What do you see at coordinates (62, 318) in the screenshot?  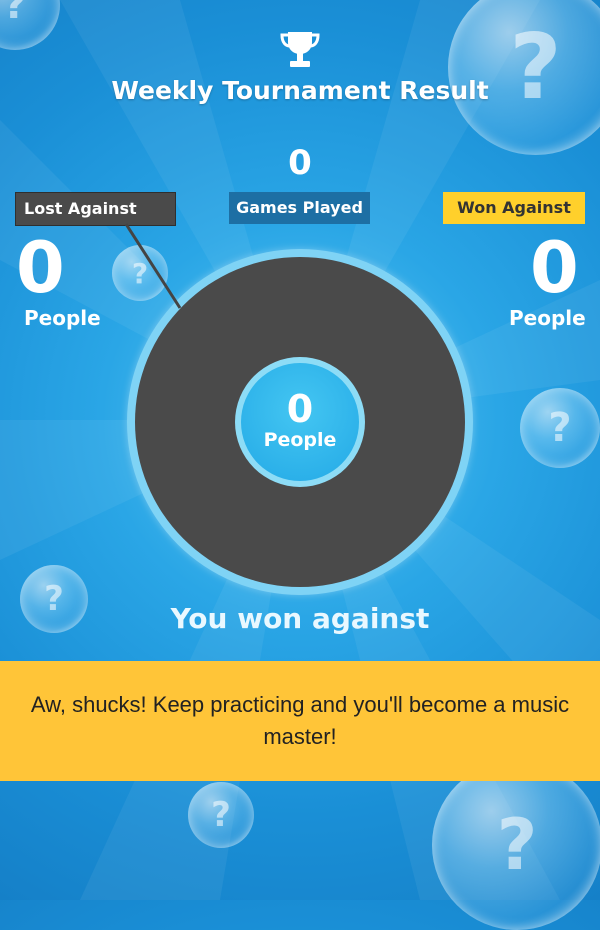 I see `lost-against-unit: People` at bounding box center [62, 318].